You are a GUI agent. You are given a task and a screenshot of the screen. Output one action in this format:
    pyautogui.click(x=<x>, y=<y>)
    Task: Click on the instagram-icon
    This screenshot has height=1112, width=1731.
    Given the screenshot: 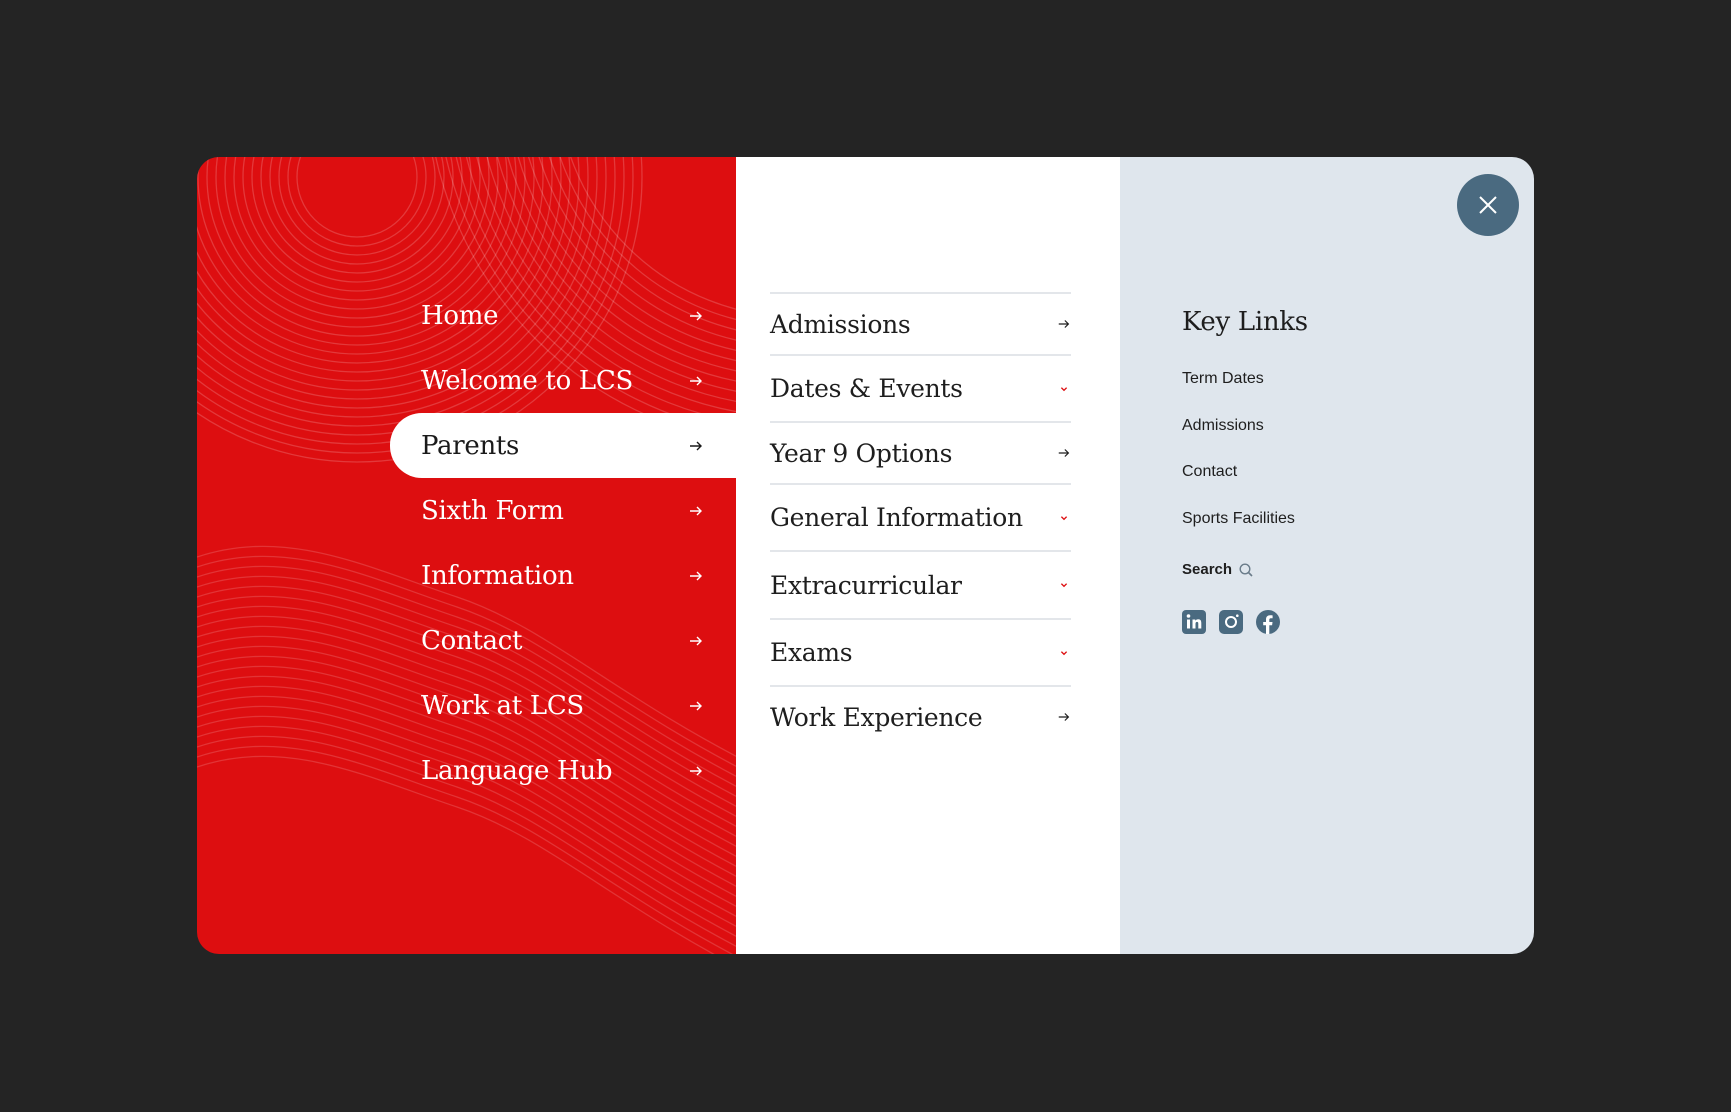 What is the action you would take?
    pyautogui.click(x=1231, y=622)
    